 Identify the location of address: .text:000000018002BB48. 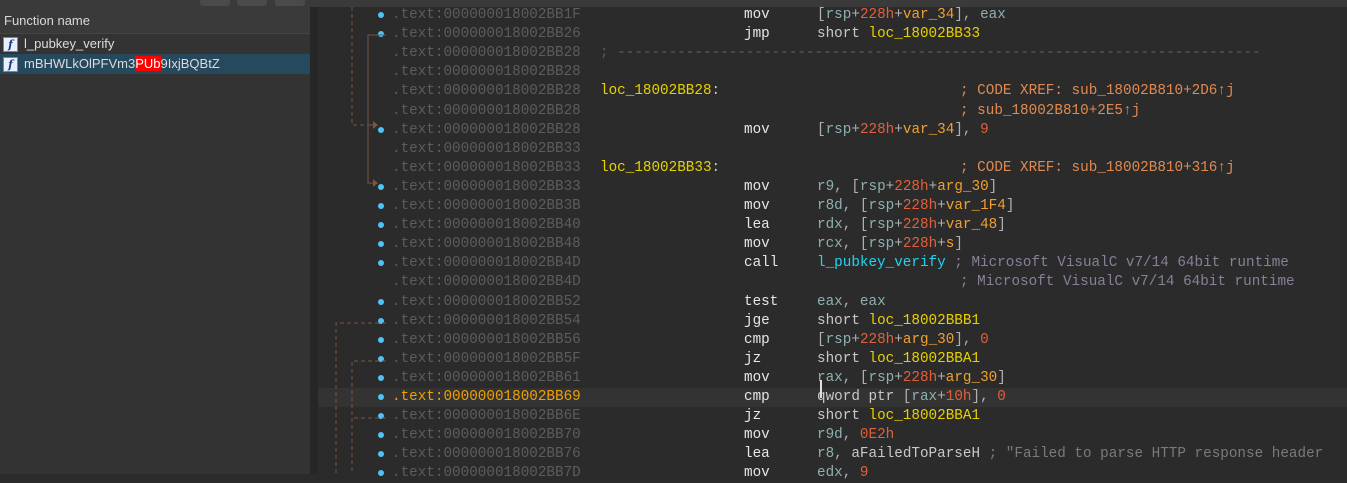
(486, 244).